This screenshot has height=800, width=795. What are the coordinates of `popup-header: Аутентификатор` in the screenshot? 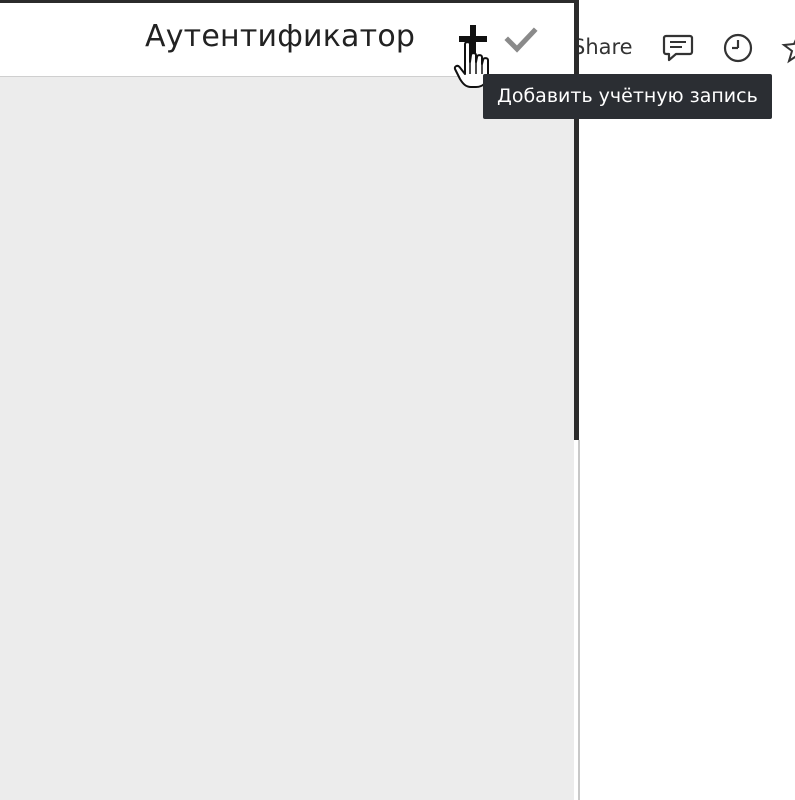 It's located at (287, 40).